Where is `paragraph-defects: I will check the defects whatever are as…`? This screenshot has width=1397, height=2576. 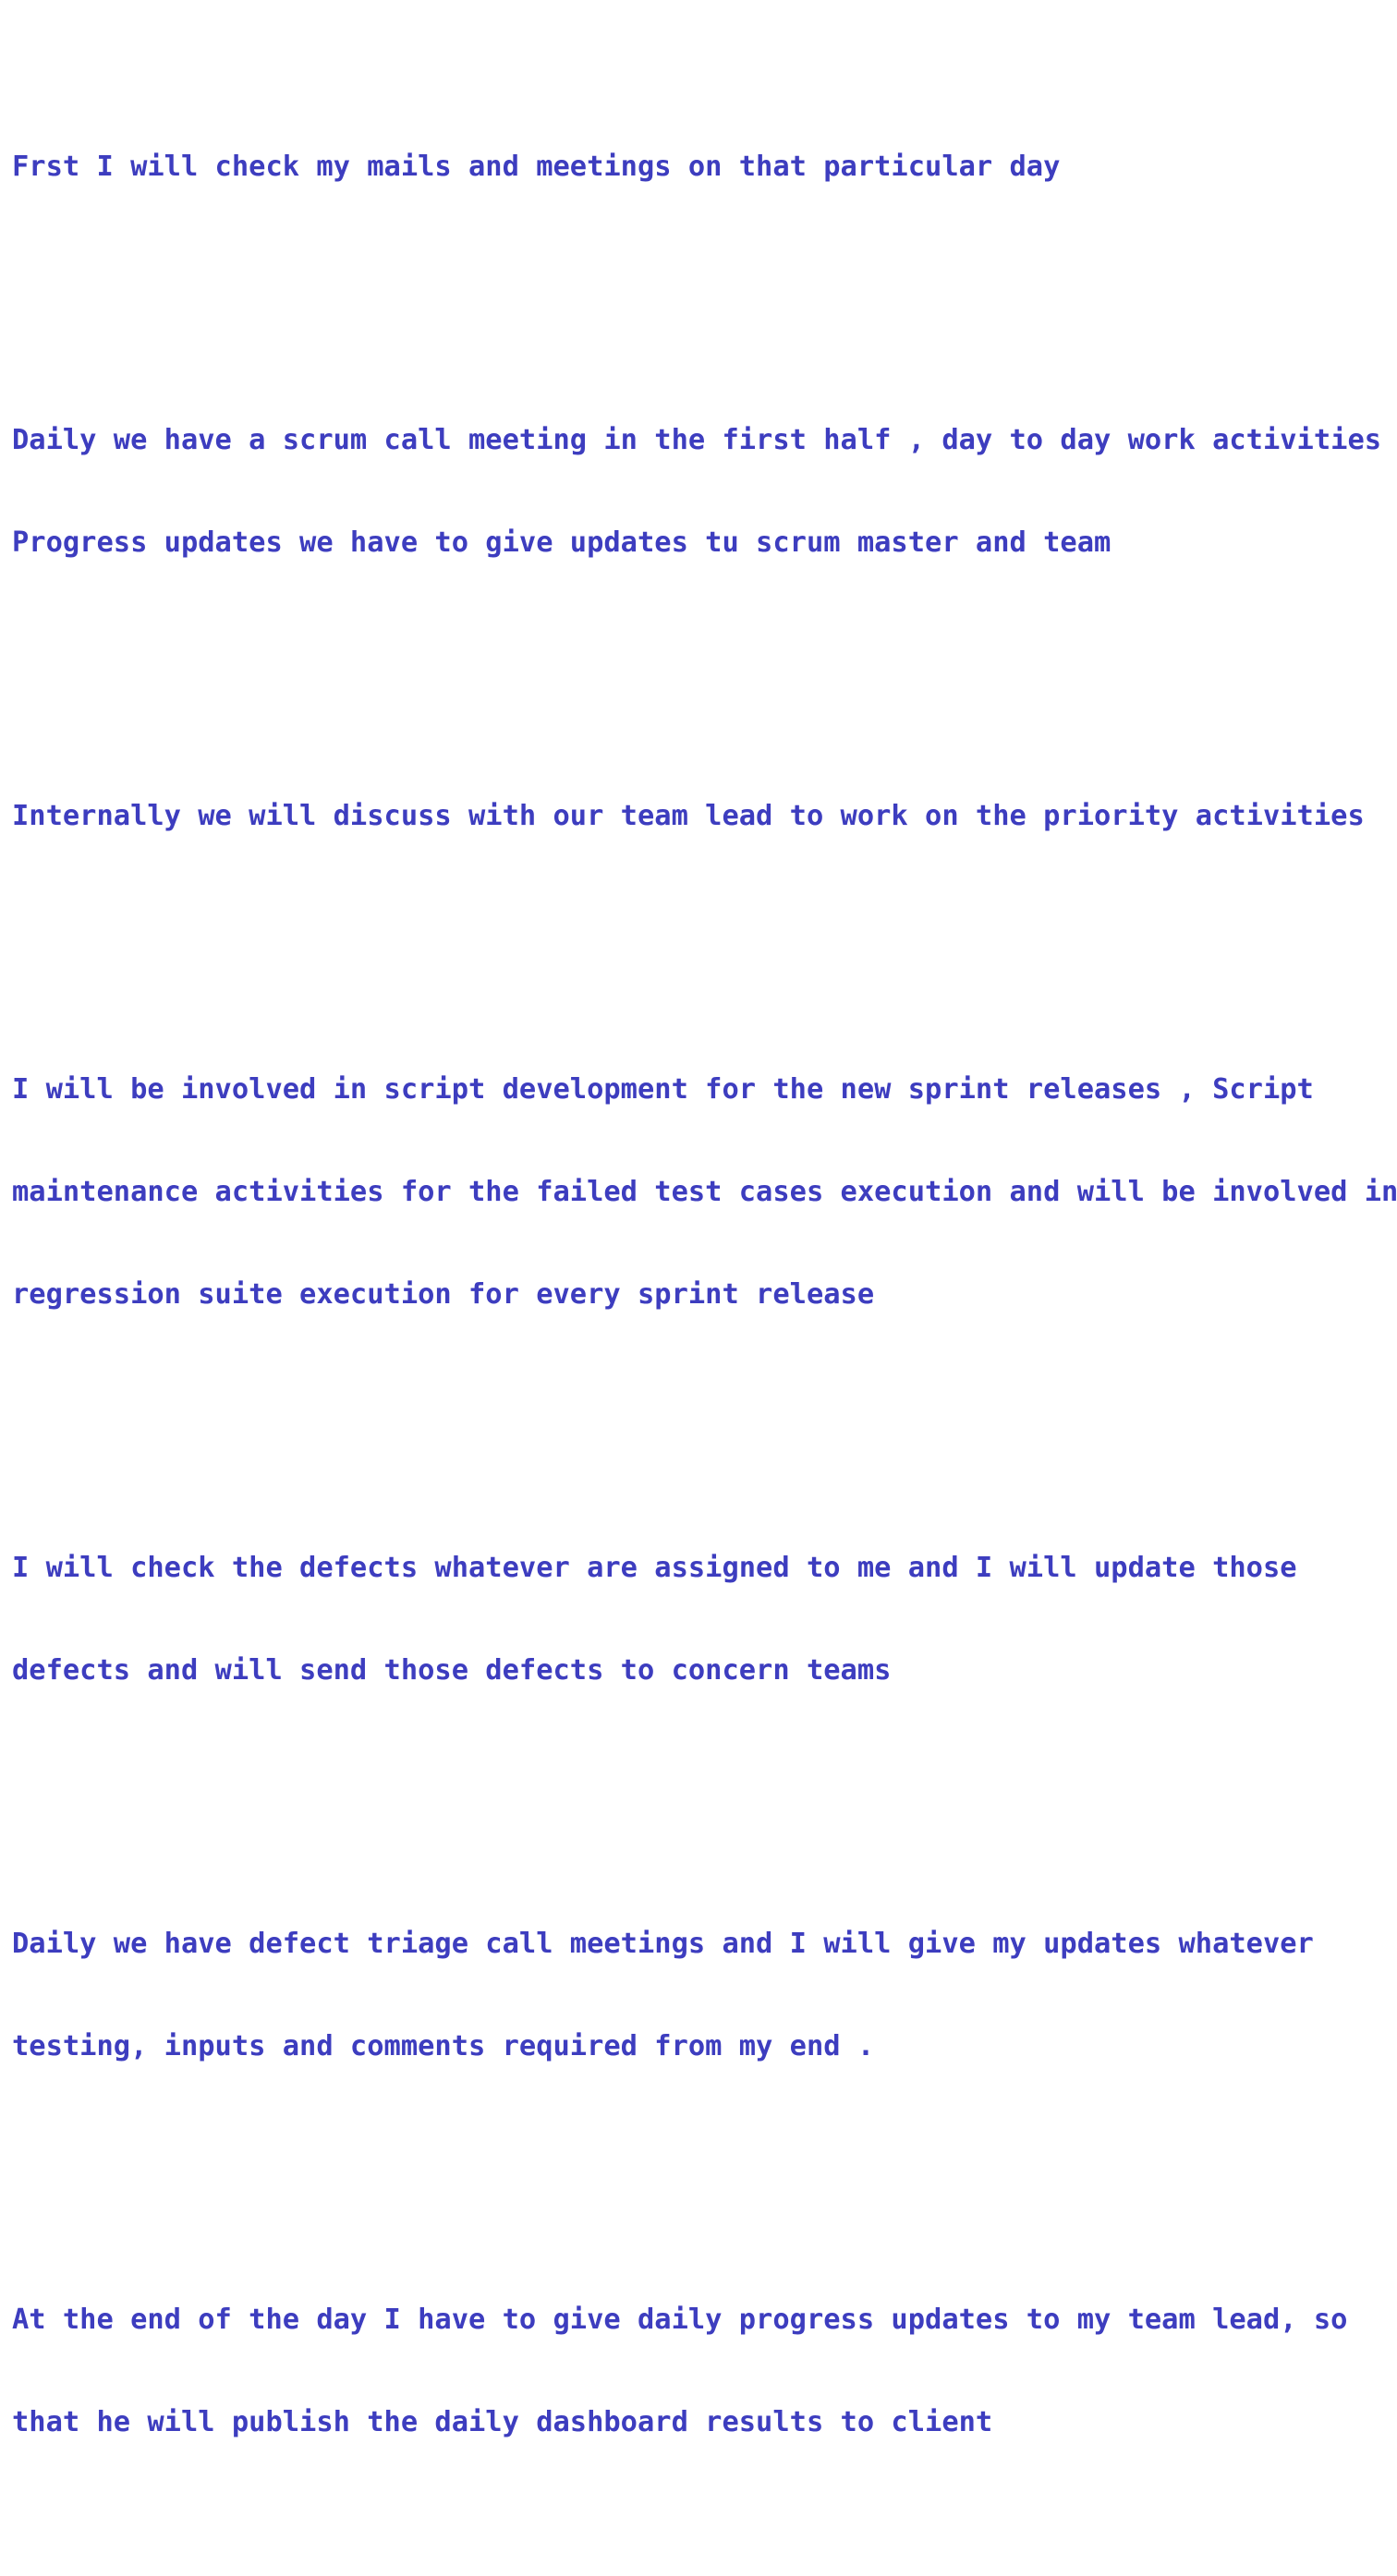 paragraph-defects: I will check the defects whatever are as… is located at coordinates (700, 1619).